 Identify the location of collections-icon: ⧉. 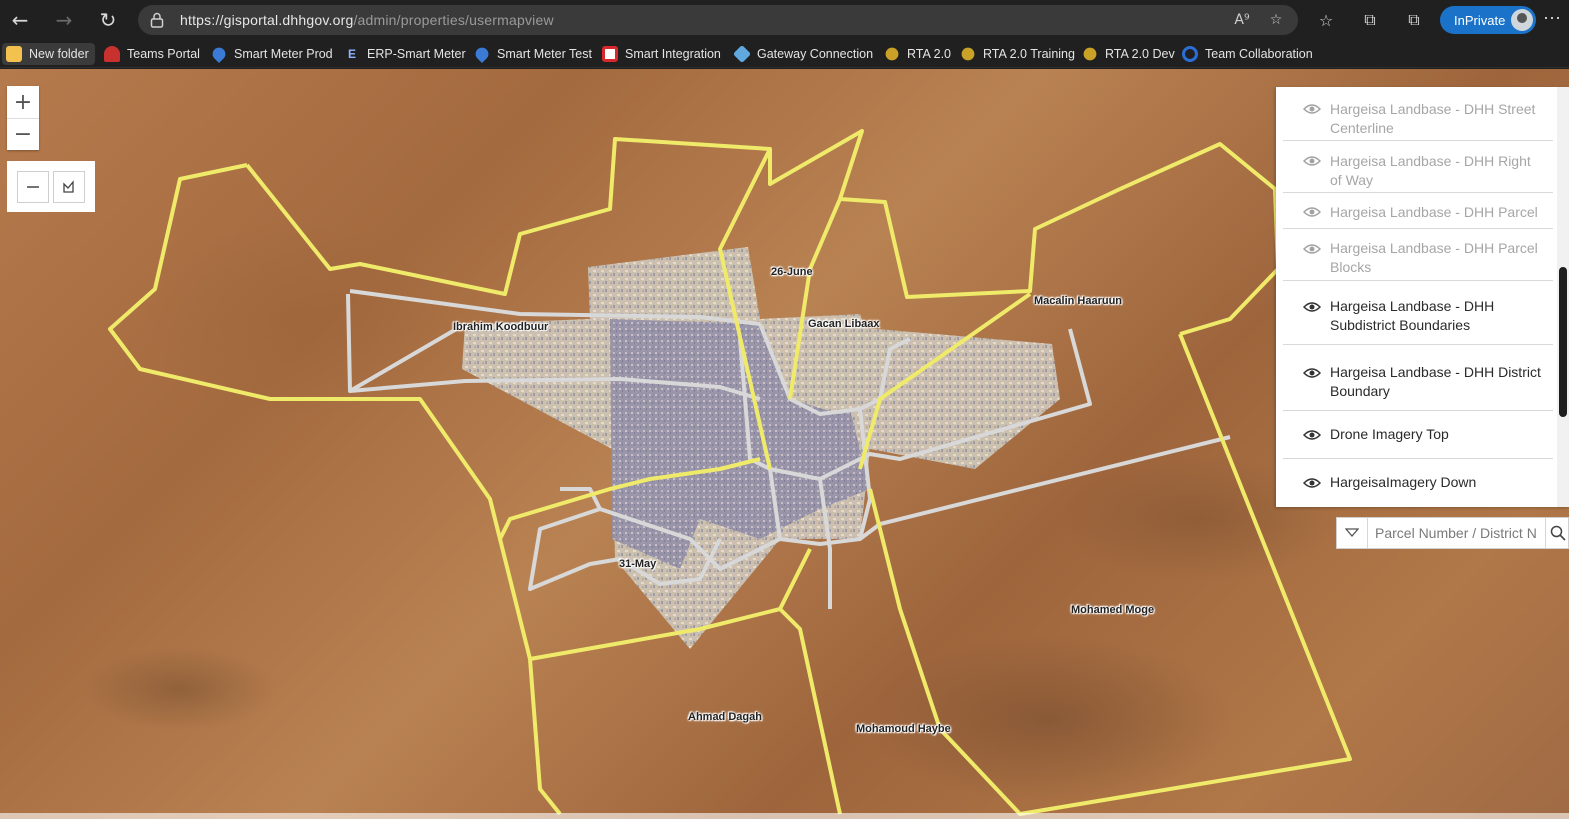
(1370, 20).